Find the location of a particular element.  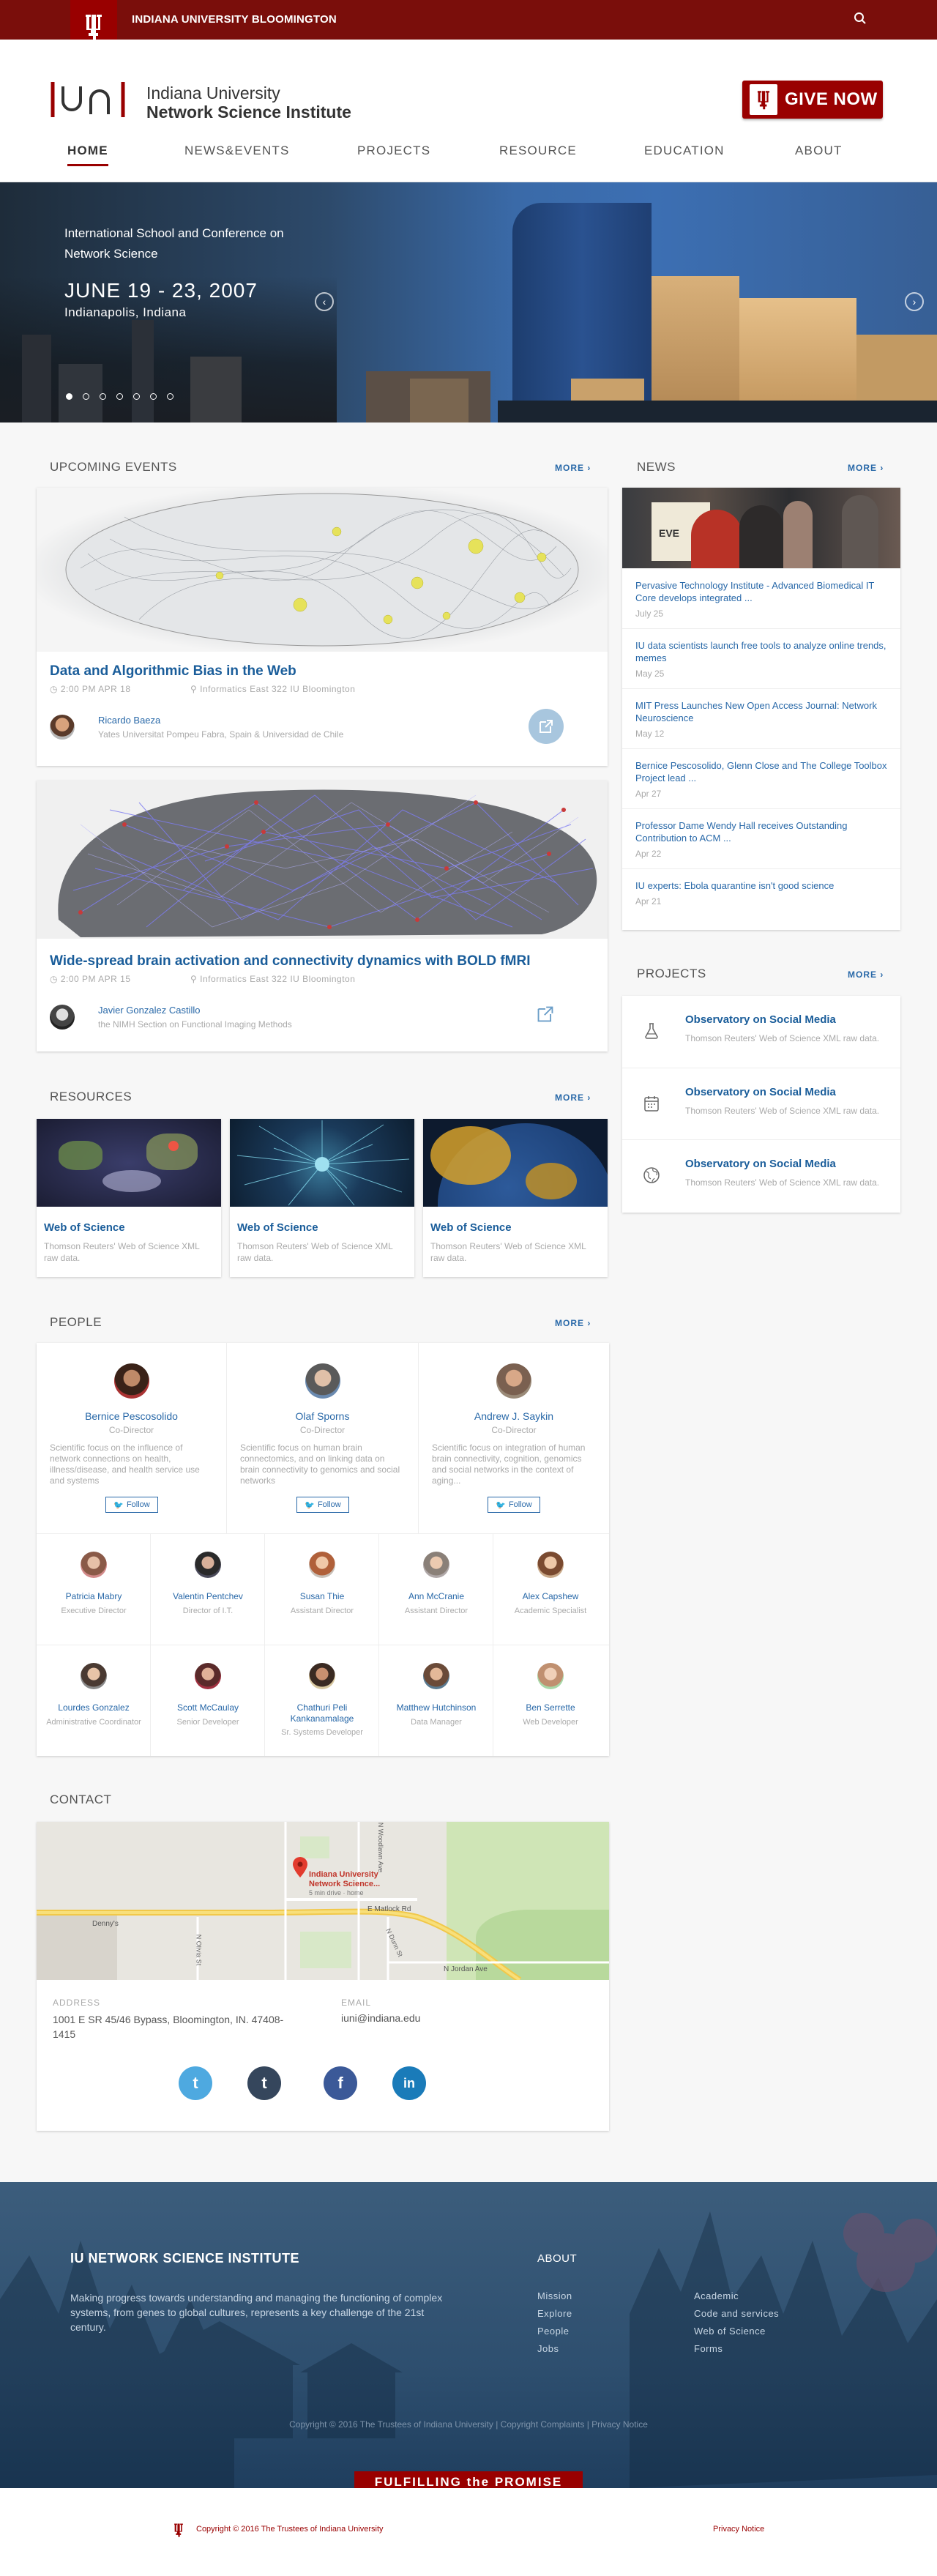

person-name: Alex Capshew is located at coordinates (550, 1596).